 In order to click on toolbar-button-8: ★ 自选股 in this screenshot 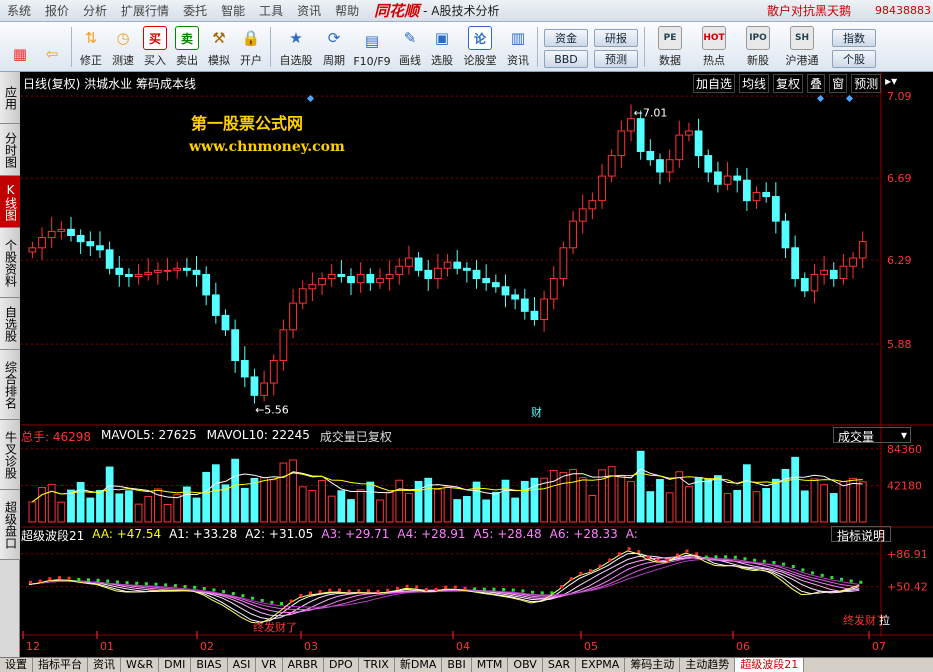, I will do `click(296, 47)`.